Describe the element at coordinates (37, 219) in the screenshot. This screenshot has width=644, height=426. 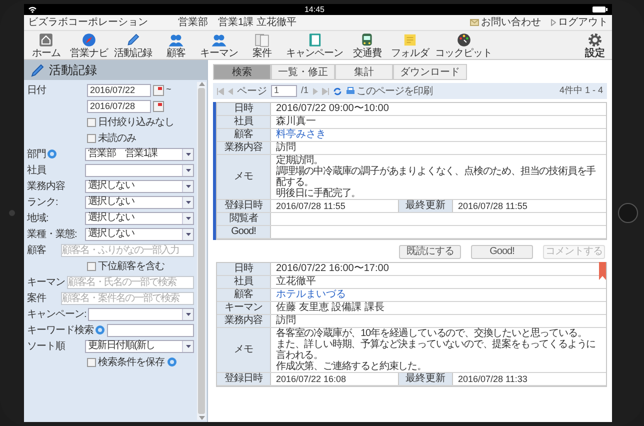
I see `field-label: 地域:` at that location.